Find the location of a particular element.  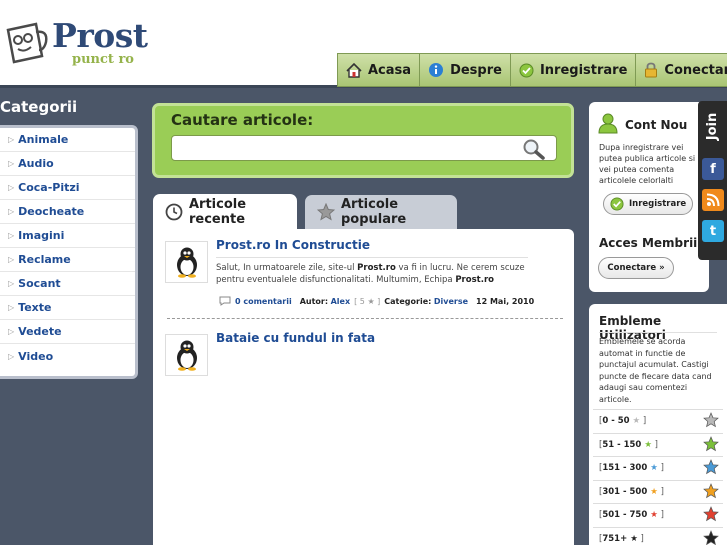

article-title: Prost.ro In Constructie is located at coordinates (293, 245).